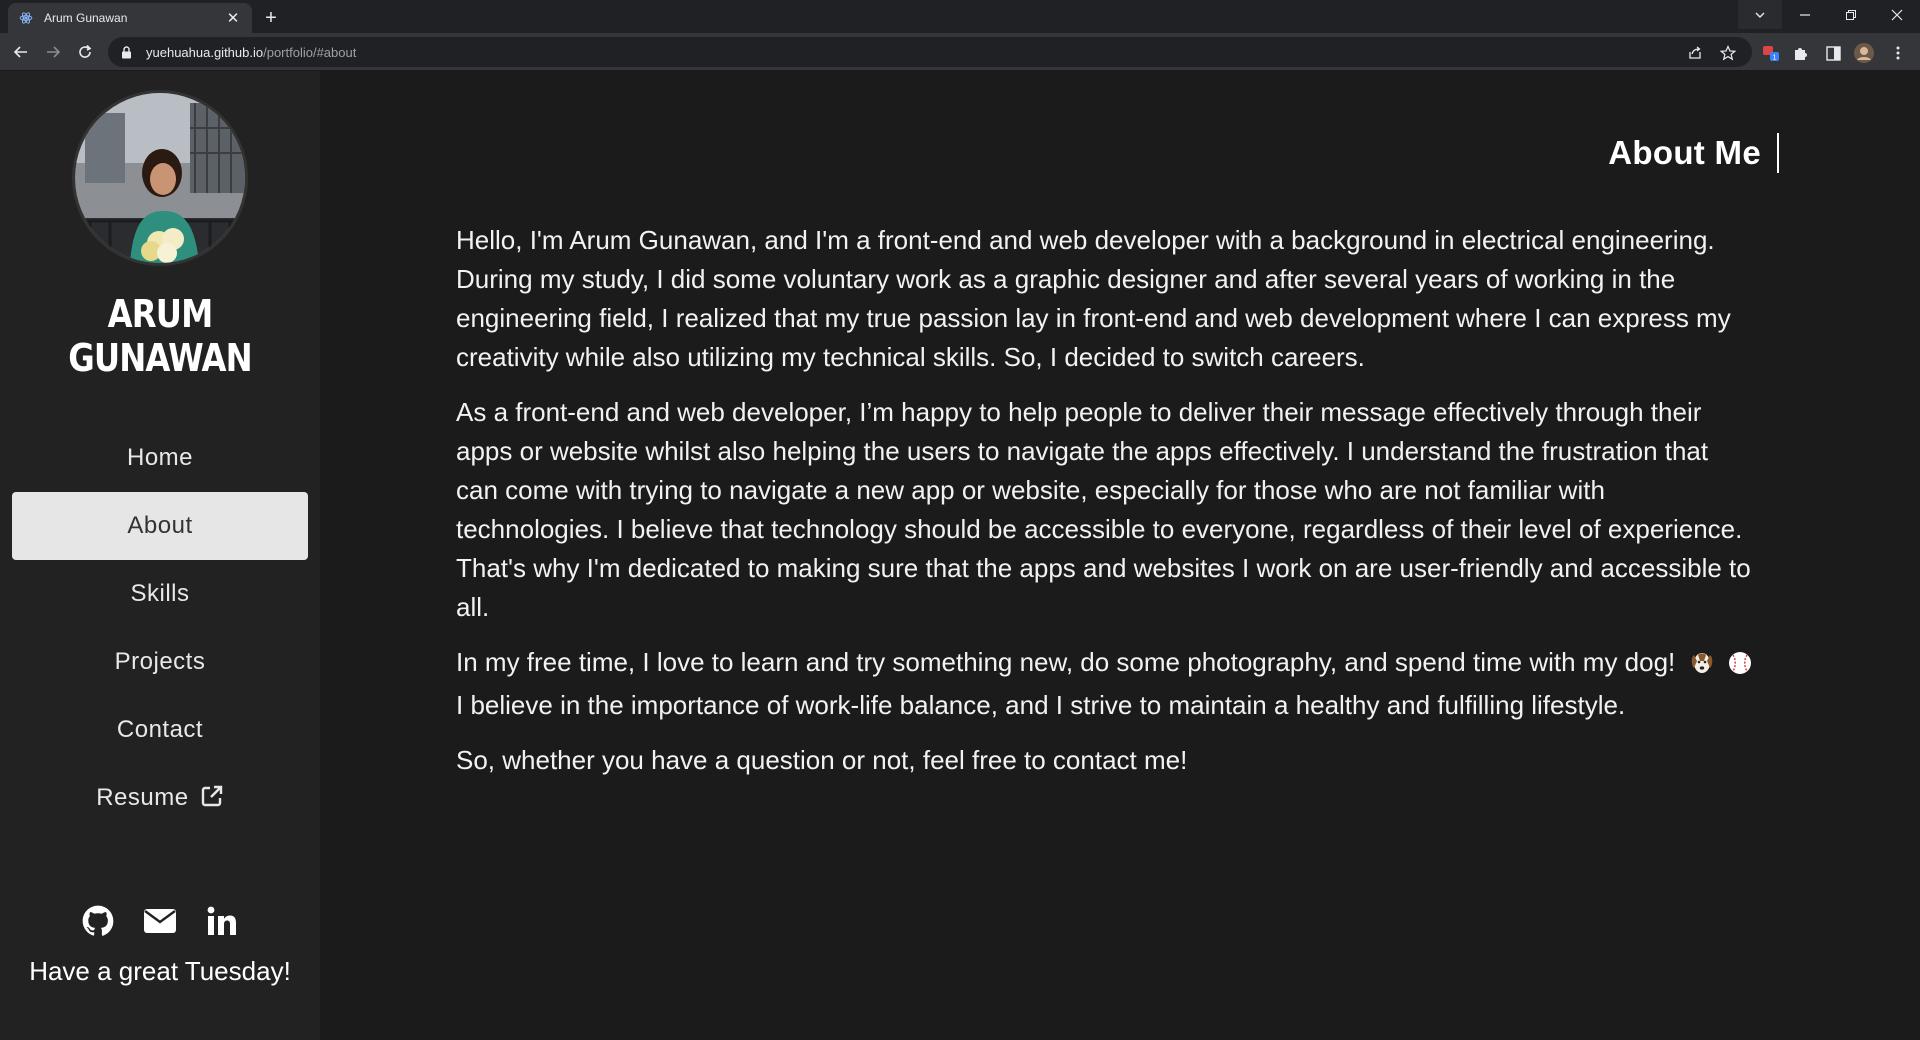 The width and height of the screenshot is (1920, 1040). What do you see at coordinates (160, 178) in the screenshot?
I see `profile-photo` at bounding box center [160, 178].